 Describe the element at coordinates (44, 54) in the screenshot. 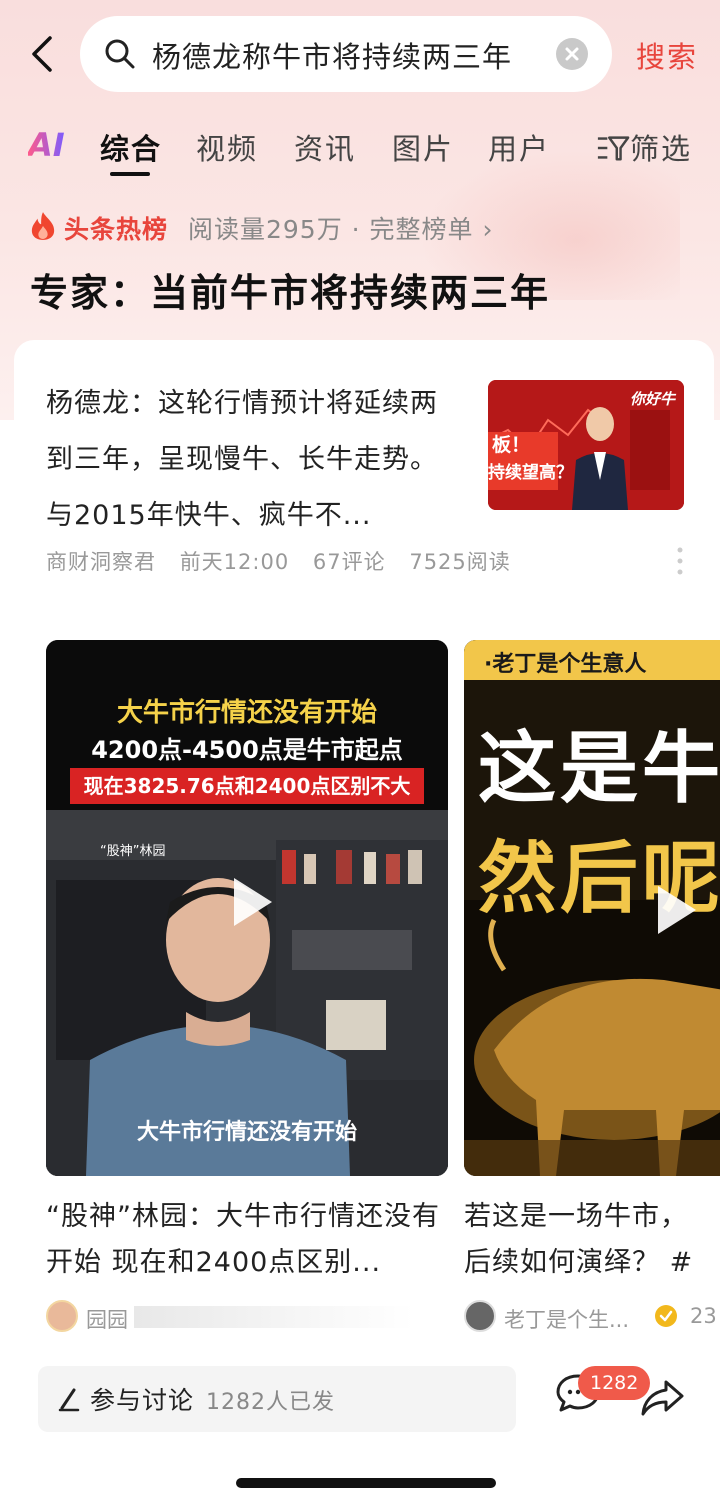

I see `back-icon` at that location.